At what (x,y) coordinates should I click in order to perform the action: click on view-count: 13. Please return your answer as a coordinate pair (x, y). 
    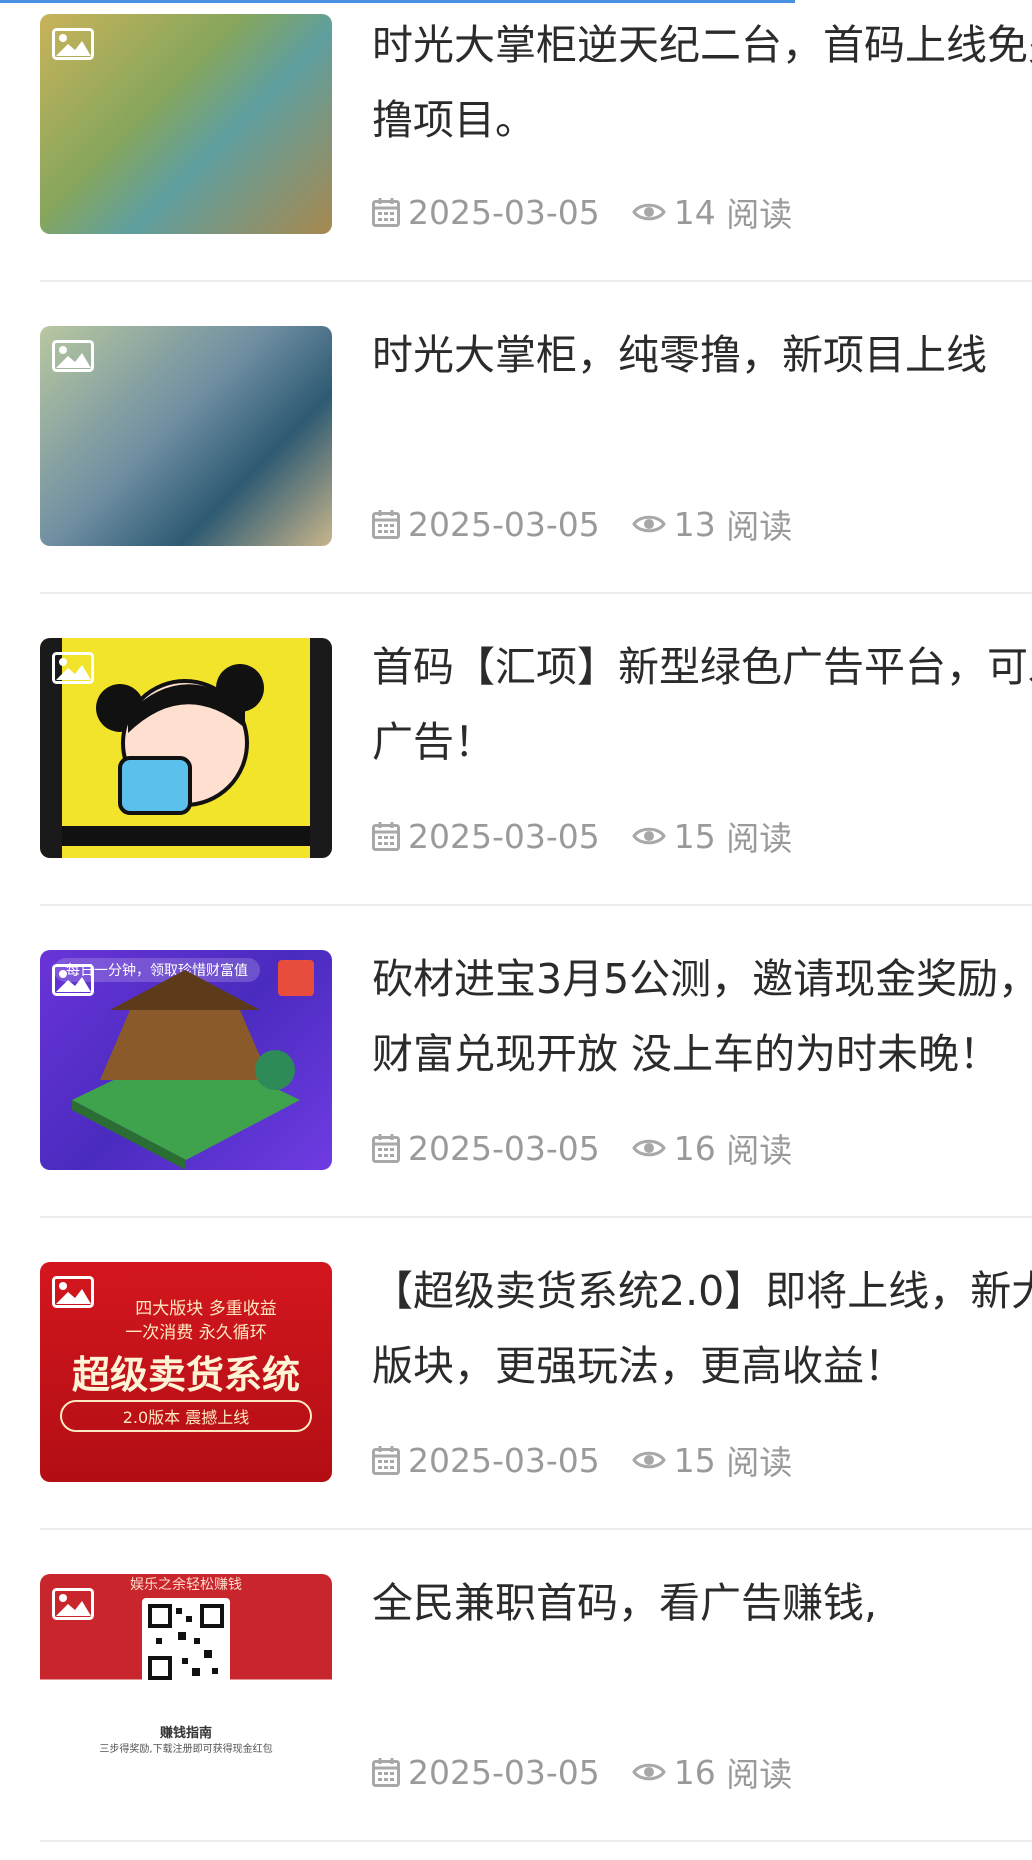
    Looking at the image, I should click on (694, 524).